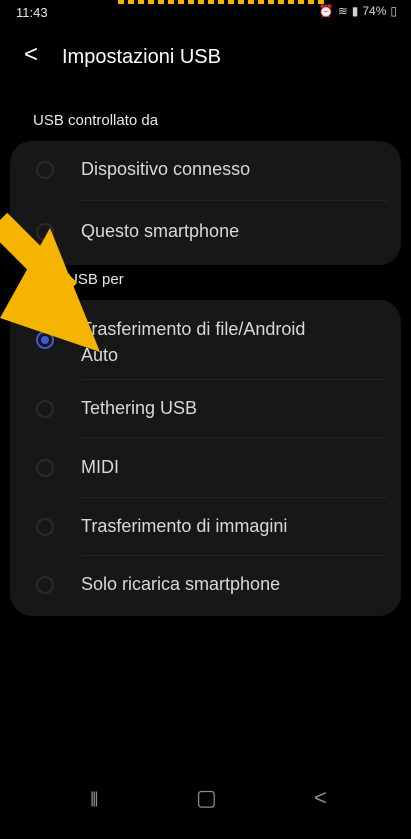 This screenshot has width=411, height=839. I want to click on option-label: Questo smartphone, so click(160, 231).